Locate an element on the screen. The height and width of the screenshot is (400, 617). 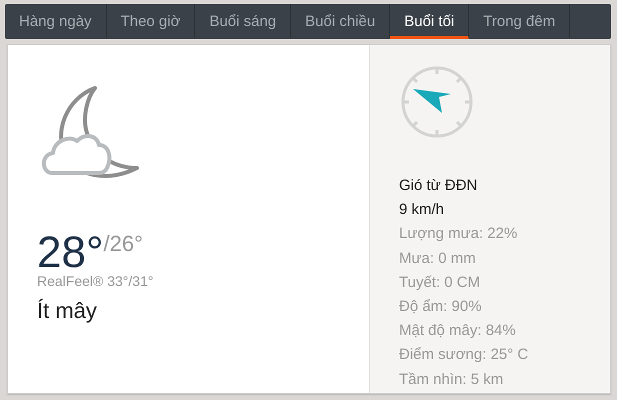
temperature: 28° is located at coordinates (70, 253).